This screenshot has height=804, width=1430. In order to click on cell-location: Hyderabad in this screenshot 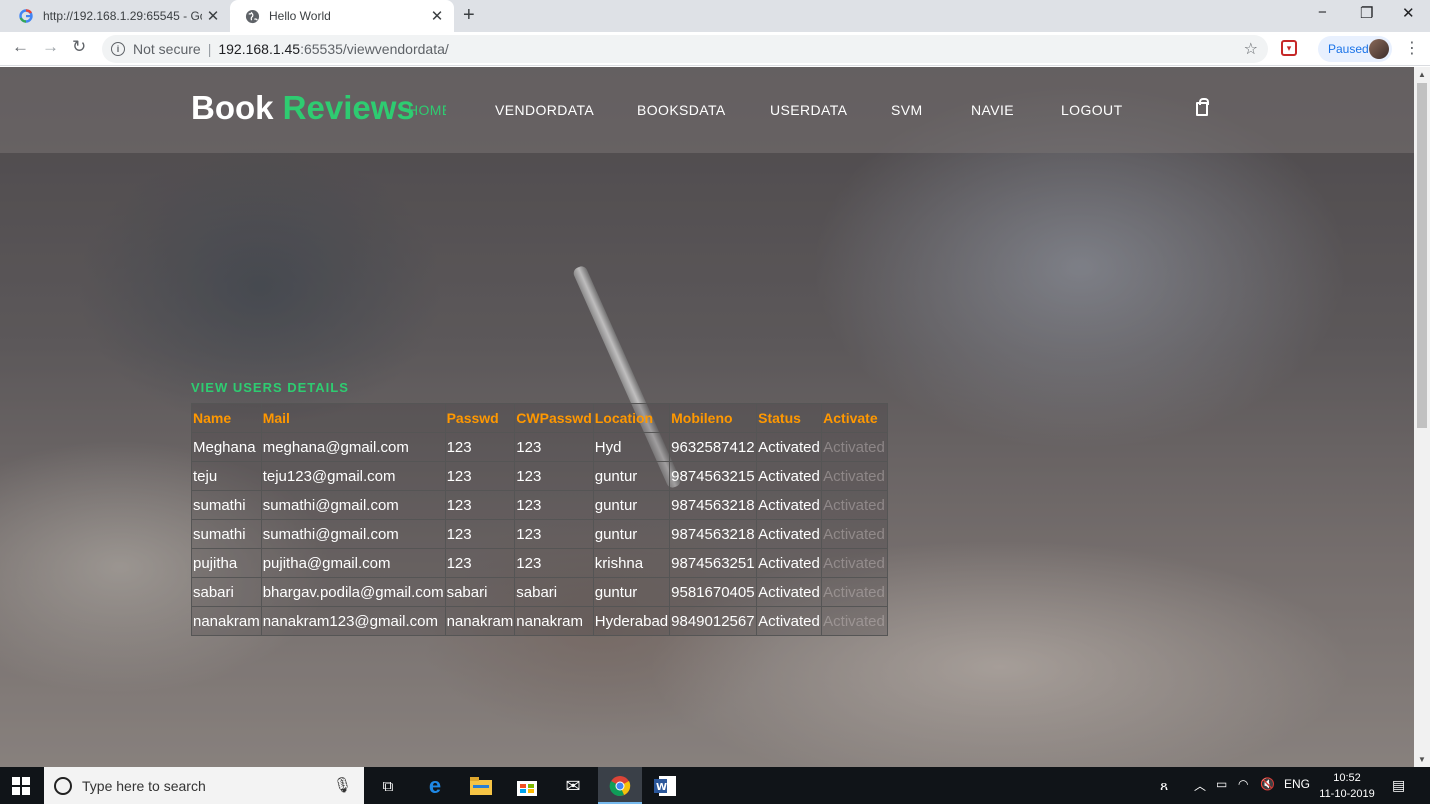, I will do `click(631, 621)`.